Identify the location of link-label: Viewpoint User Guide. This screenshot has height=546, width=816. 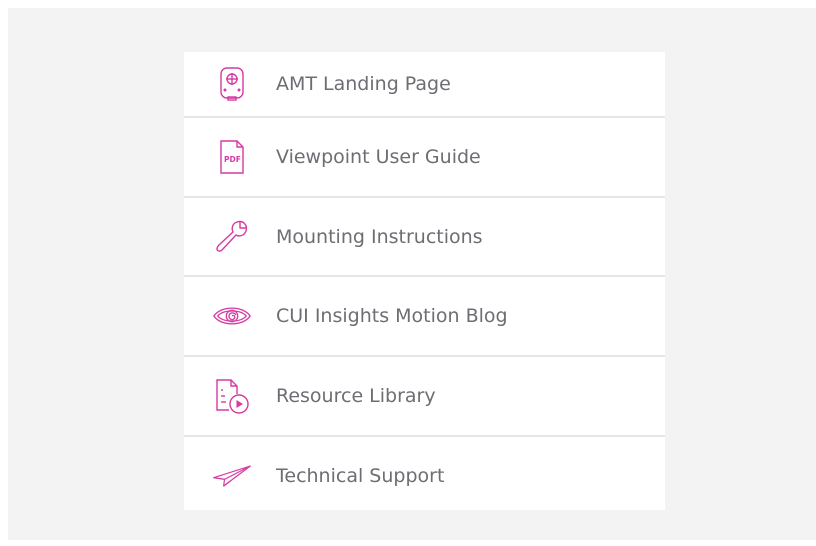
(378, 157).